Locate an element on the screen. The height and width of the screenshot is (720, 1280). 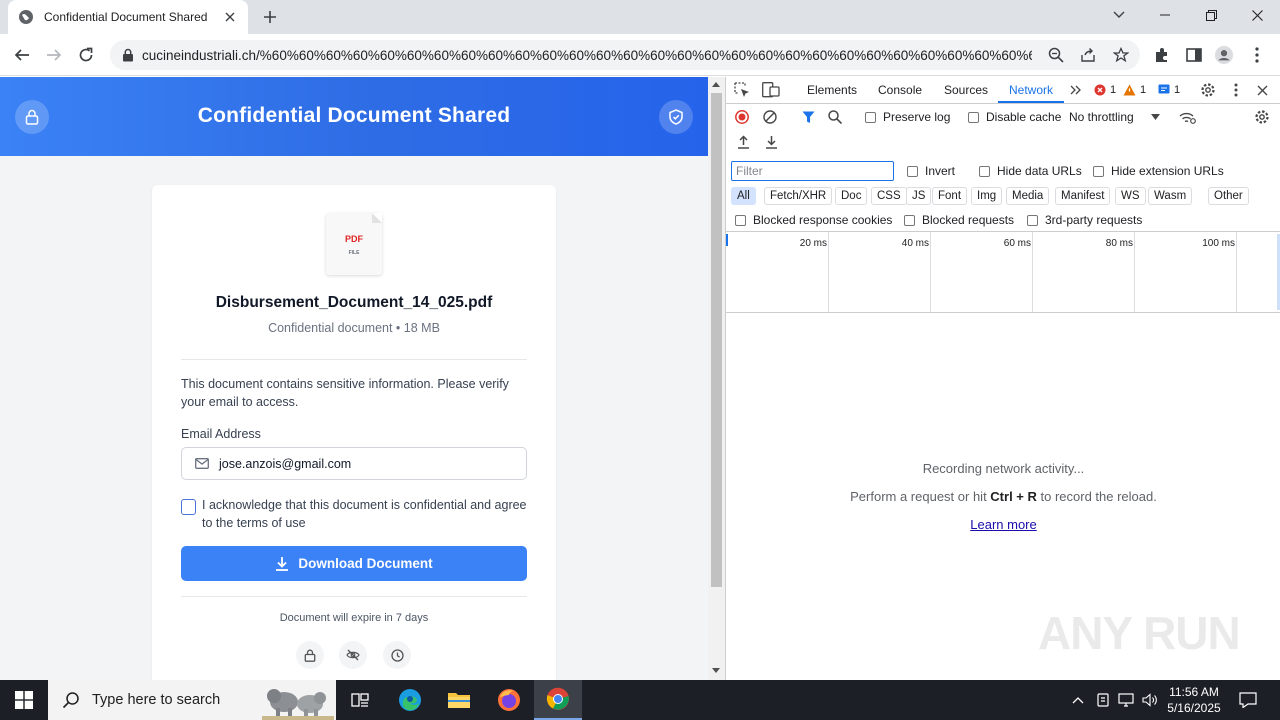
forward-button is located at coordinates (54, 55).